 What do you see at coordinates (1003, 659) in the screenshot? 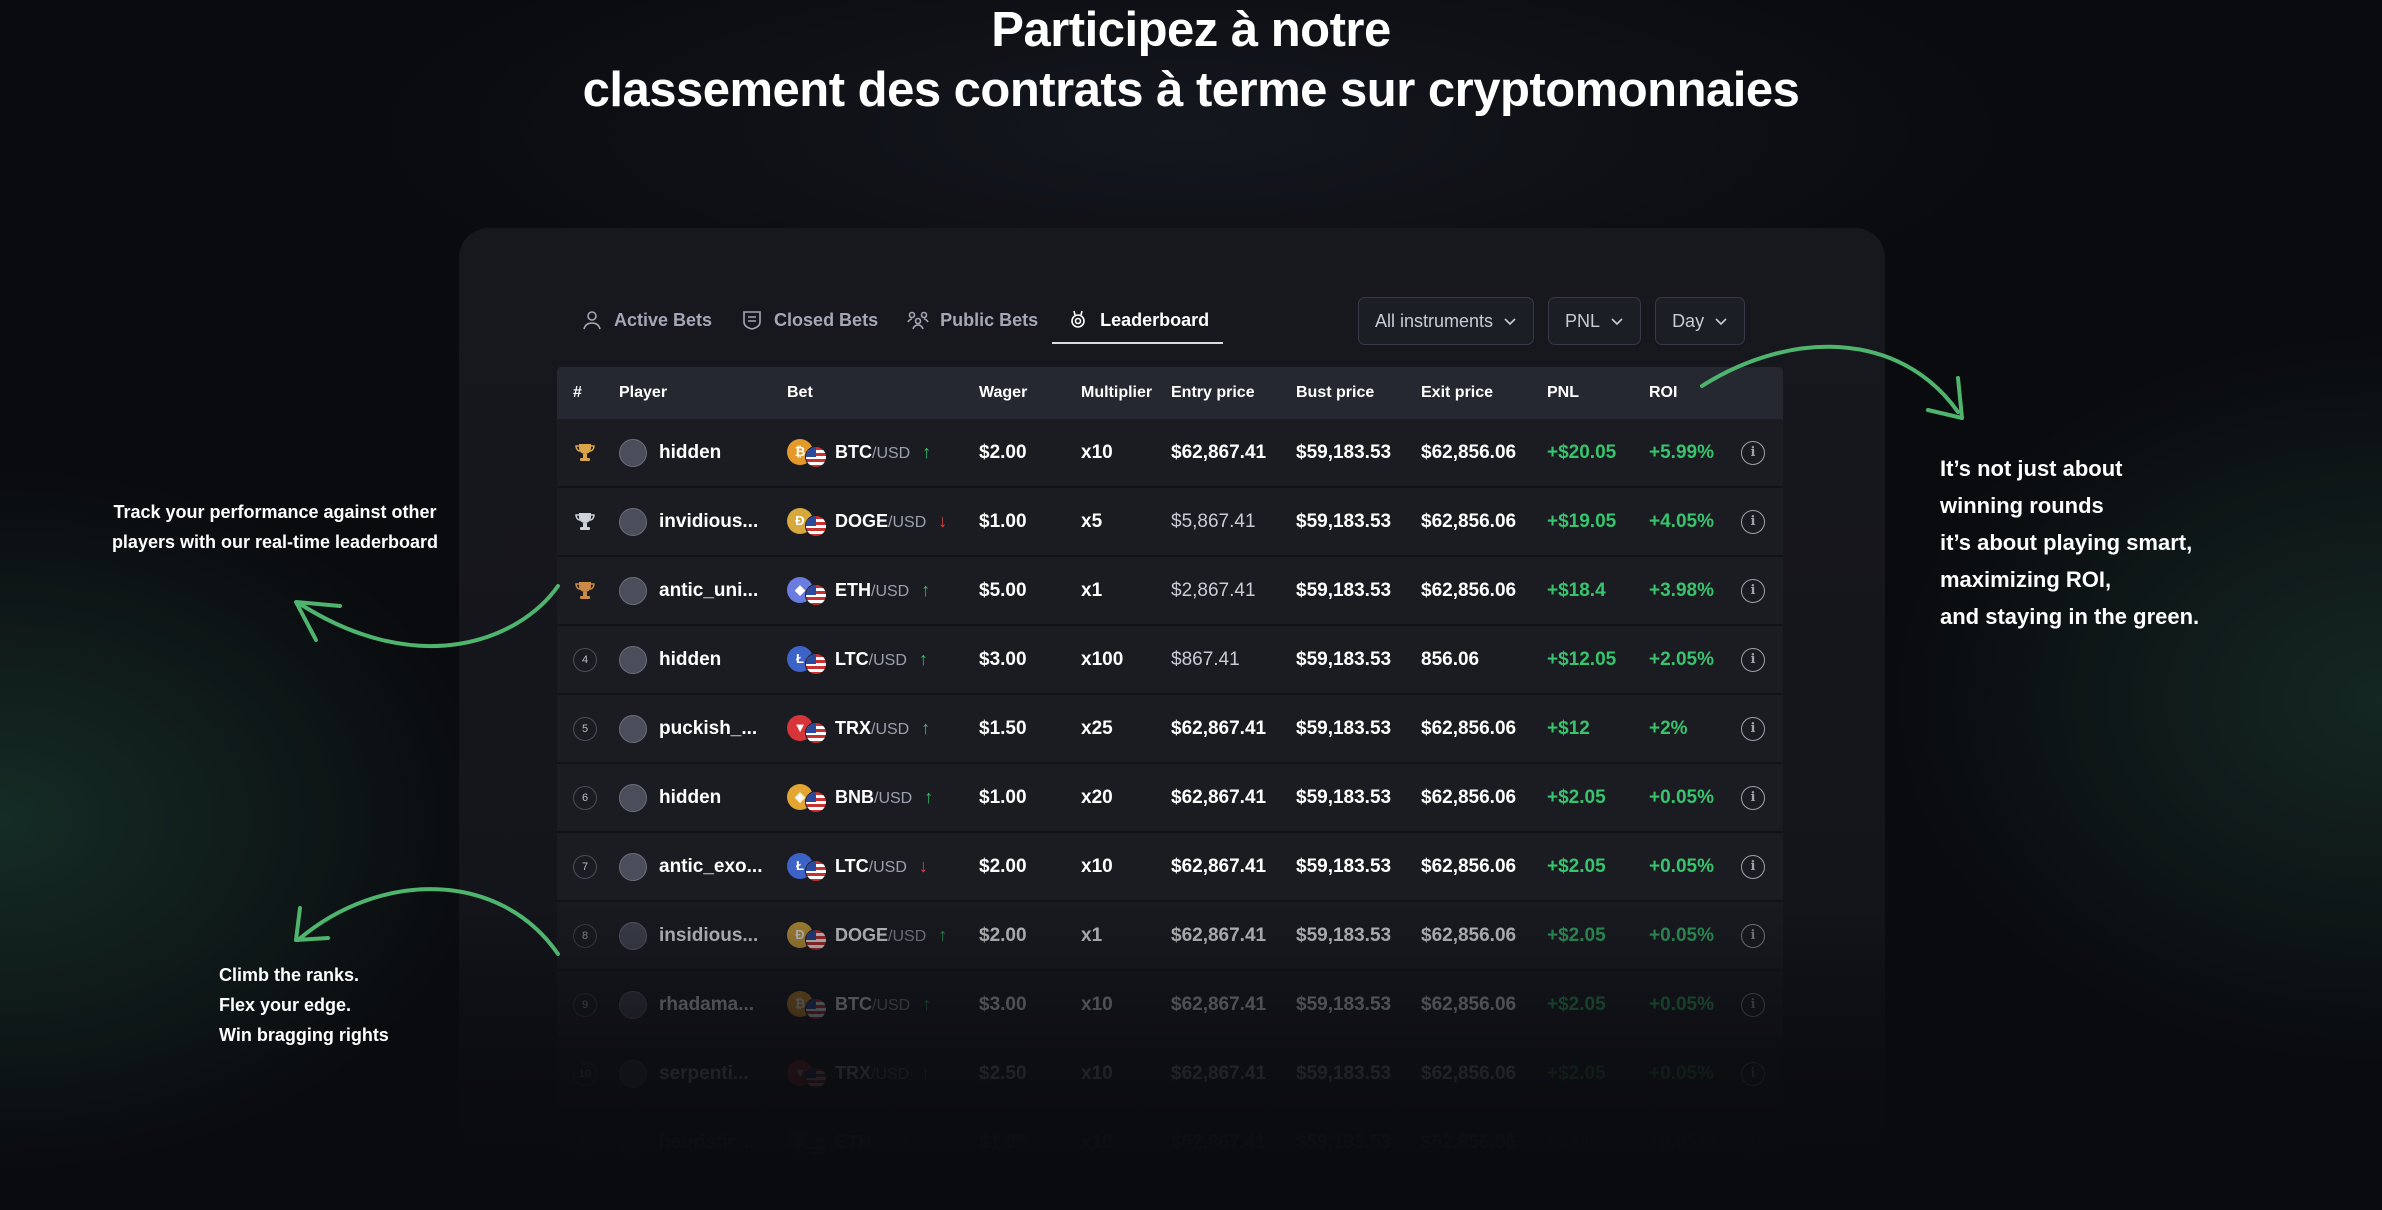
I see `wager-cell: $3.00` at bounding box center [1003, 659].